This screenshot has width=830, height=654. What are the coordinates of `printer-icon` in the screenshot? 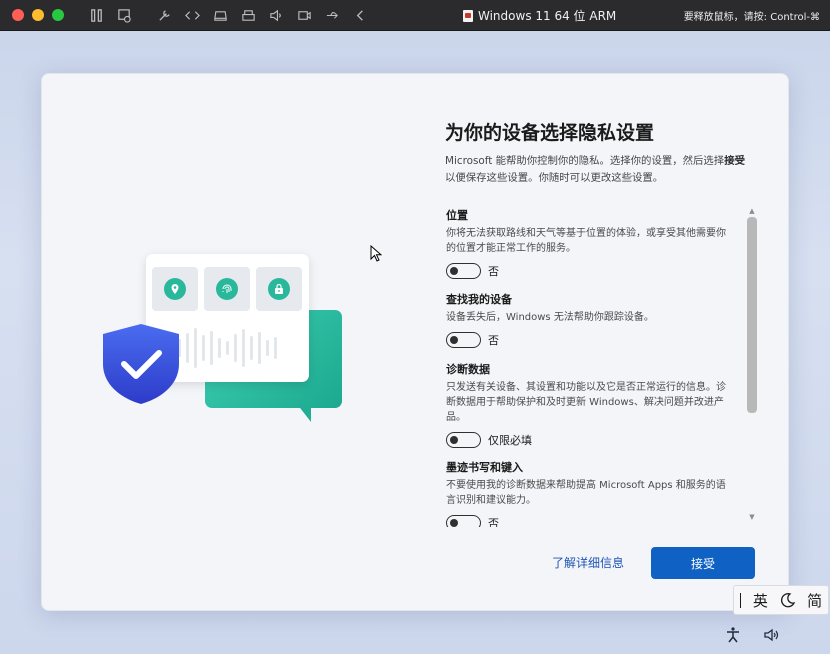 It's located at (248, 15).